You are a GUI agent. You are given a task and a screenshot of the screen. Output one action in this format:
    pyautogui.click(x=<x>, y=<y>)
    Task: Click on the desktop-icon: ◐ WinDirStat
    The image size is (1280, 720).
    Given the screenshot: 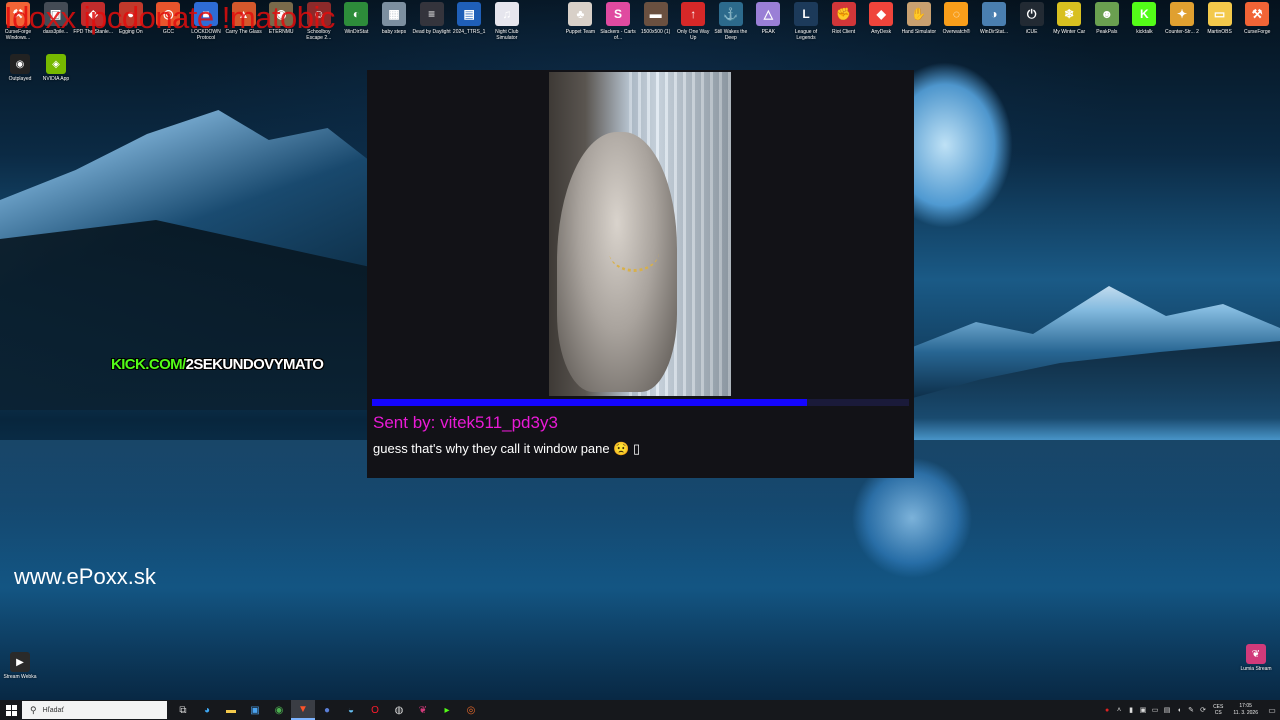 What is the action you would take?
    pyautogui.click(x=356, y=25)
    